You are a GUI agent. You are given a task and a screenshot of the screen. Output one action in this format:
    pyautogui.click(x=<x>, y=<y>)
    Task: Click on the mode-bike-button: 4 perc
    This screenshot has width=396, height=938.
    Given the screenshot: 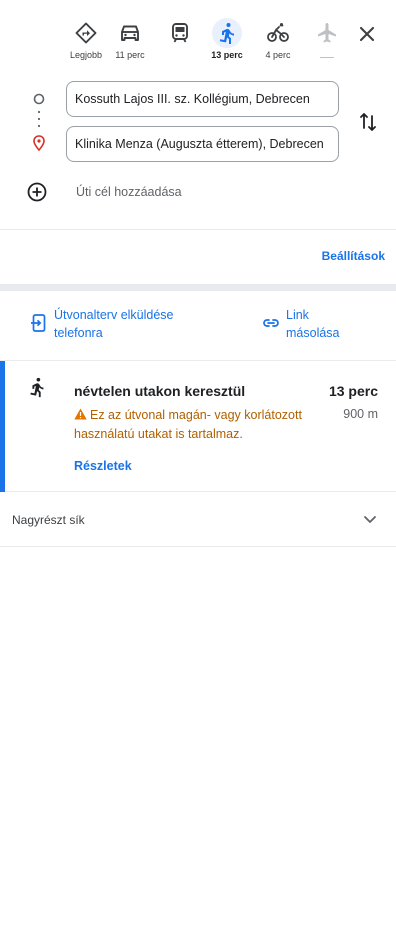 What is the action you would take?
    pyautogui.click(x=278, y=43)
    